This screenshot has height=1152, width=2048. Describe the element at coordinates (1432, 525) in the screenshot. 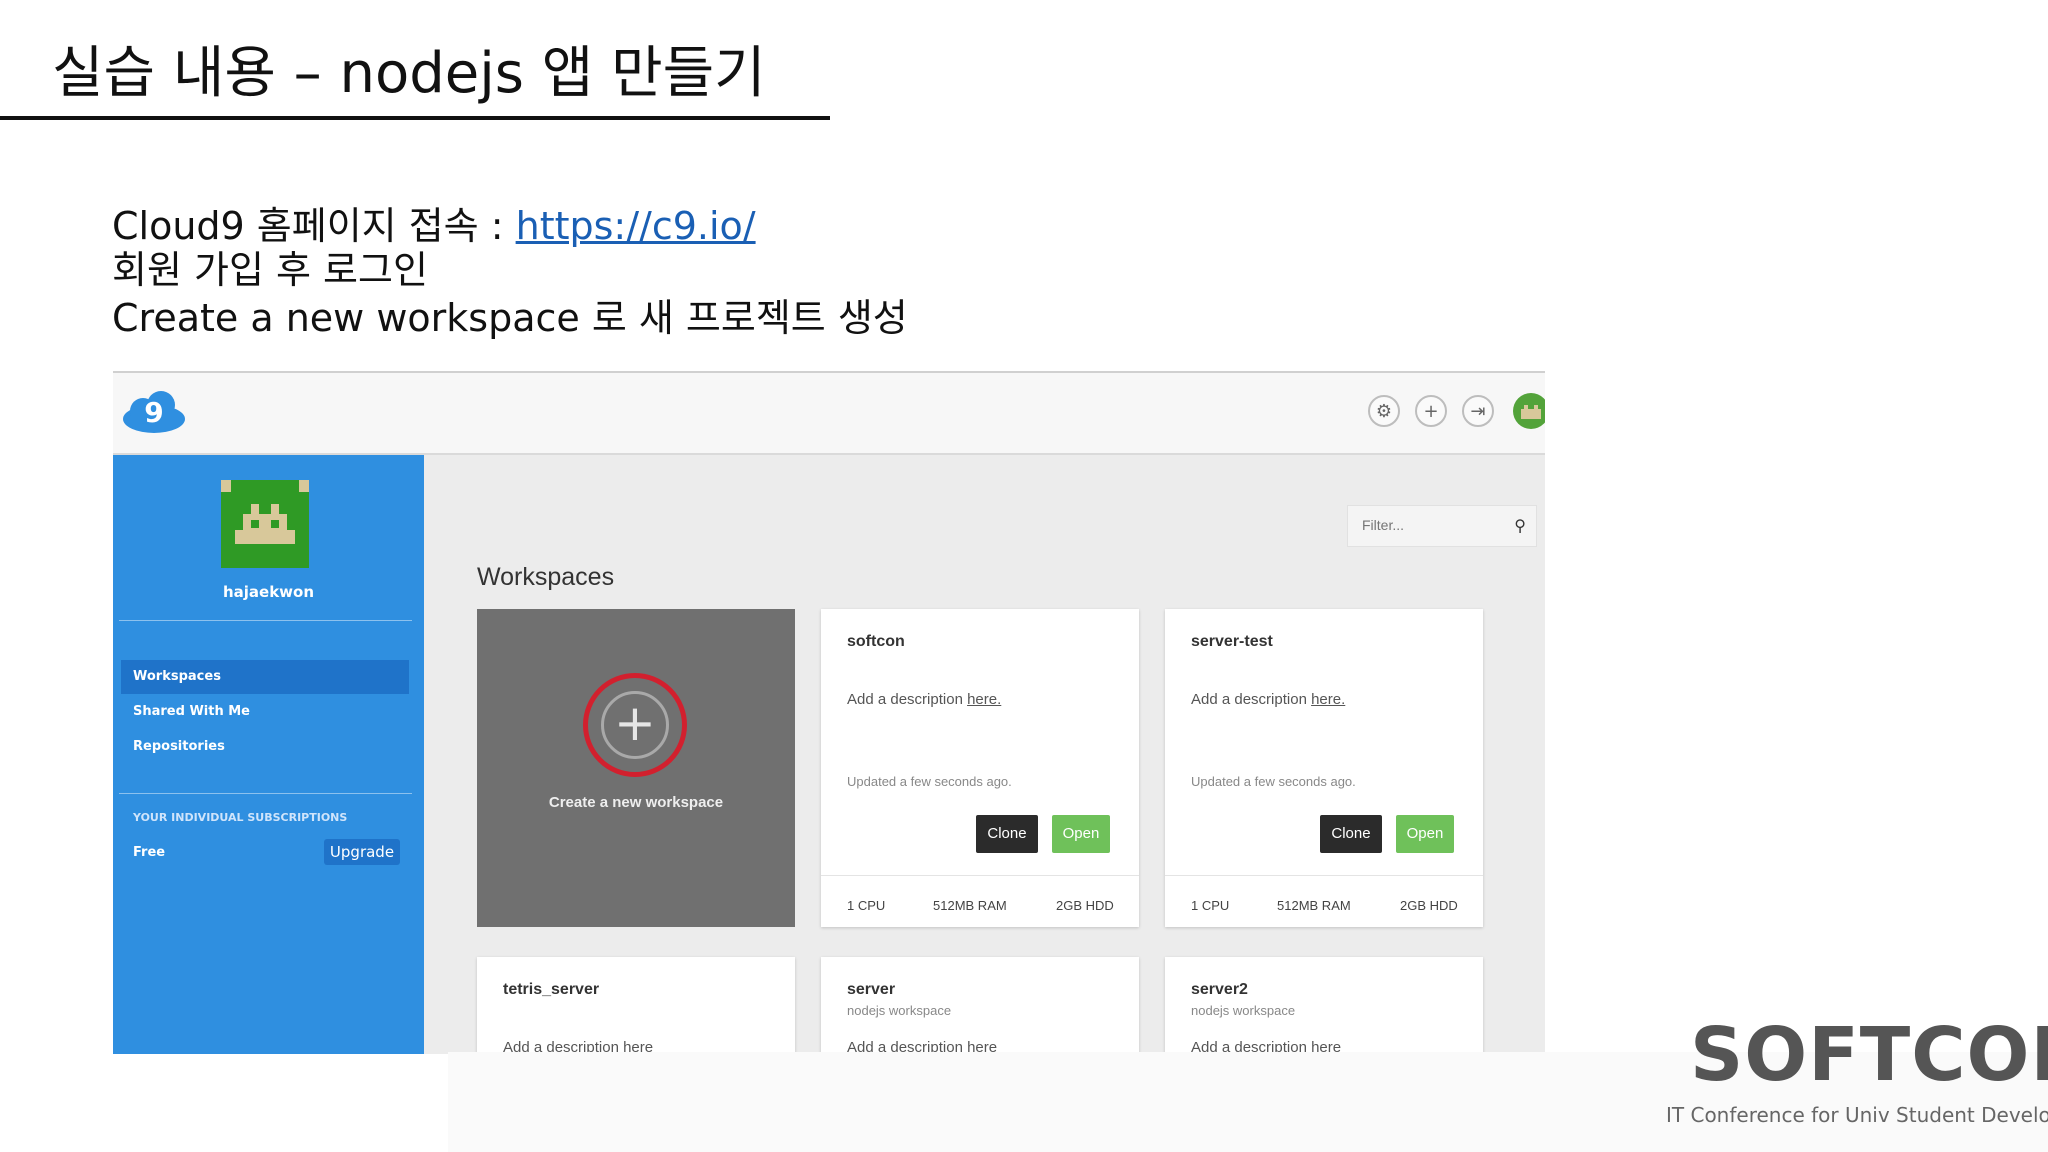

I see `filter-input` at that location.